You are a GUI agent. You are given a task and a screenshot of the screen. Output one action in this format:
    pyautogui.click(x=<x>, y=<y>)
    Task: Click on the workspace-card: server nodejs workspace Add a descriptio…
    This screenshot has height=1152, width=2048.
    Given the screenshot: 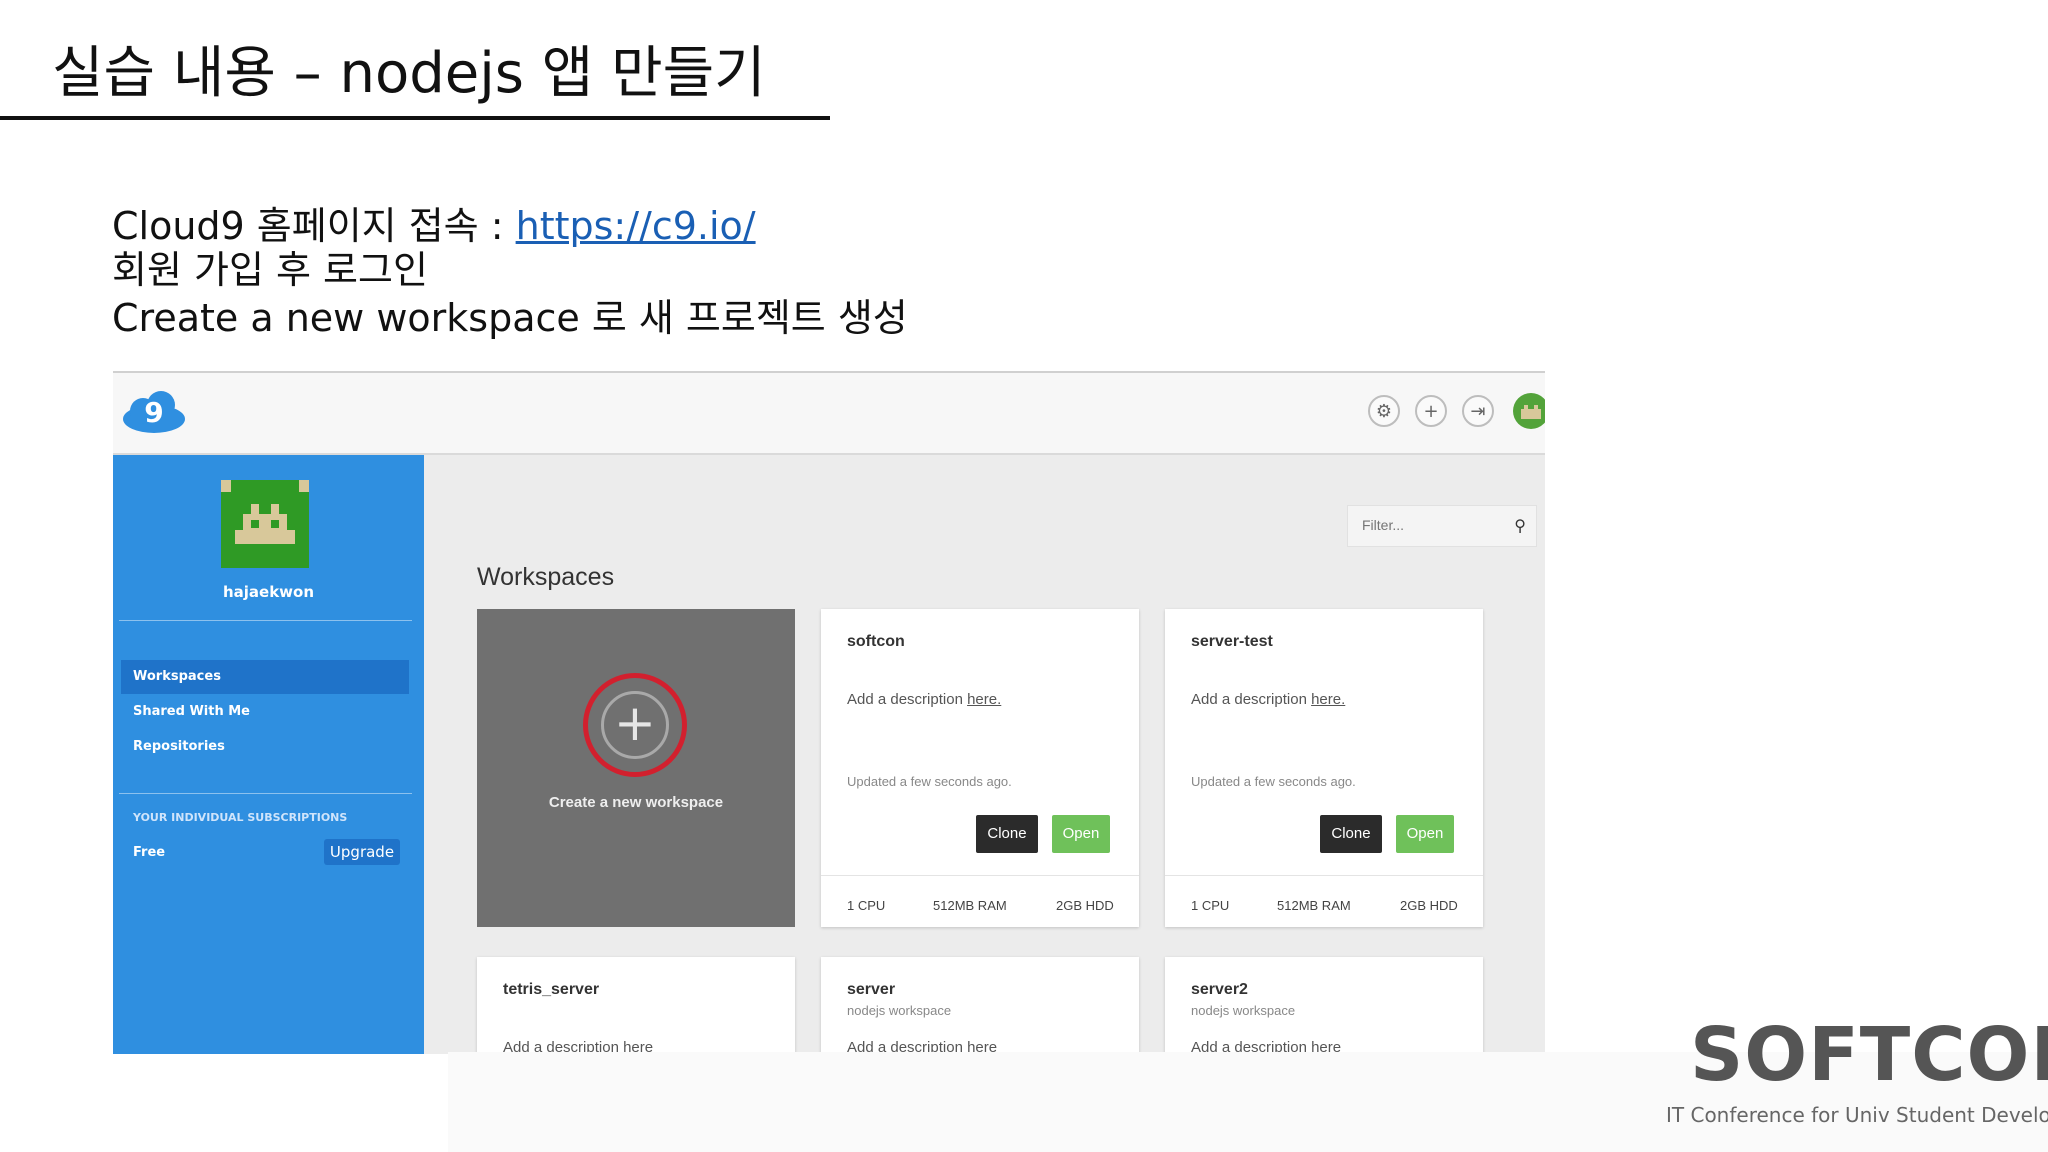 What is the action you would take?
    pyautogui.click(x=980, y=1005)
    